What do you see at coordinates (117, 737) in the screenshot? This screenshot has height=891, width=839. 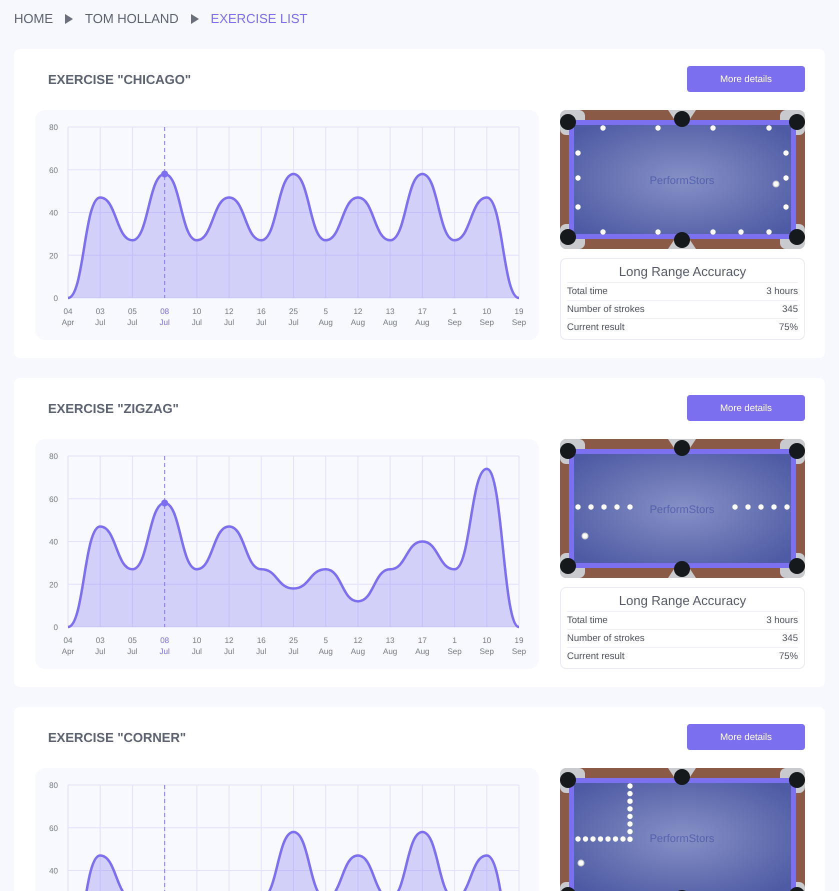 I see `exercise-title: EXERCISE "CORNER"` at bounding box center [117, 737].